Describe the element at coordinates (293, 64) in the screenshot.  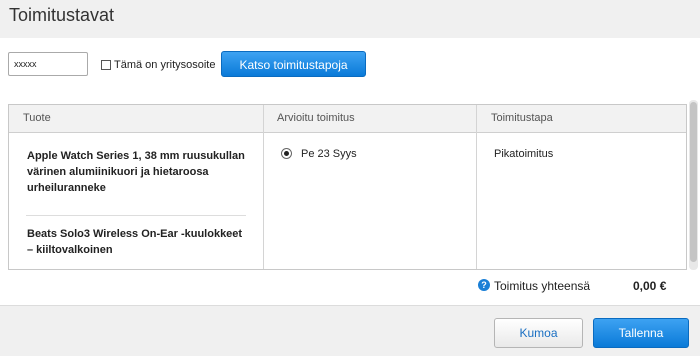
I see `check-delivery-options-button: Katso toimitustapoja` at that location.